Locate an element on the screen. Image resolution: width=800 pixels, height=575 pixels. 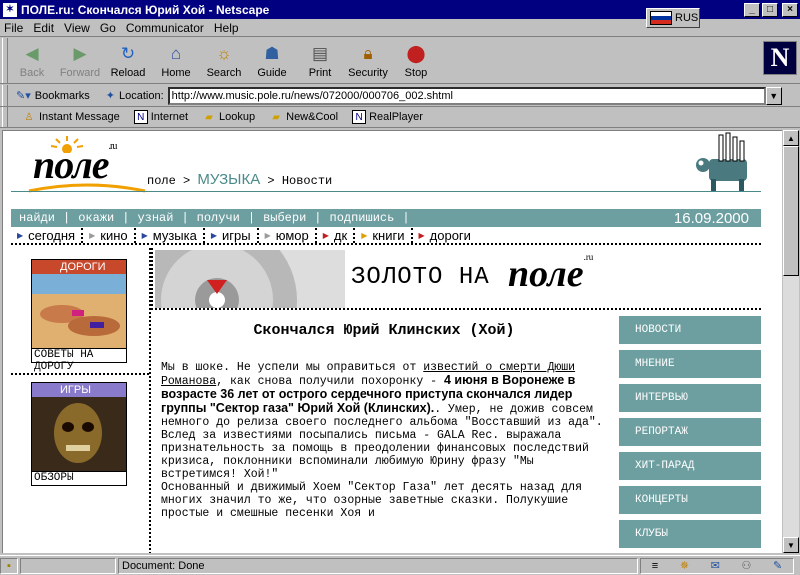
newcool-button: ▰ New&Cool is located at coordinates (303, 117).